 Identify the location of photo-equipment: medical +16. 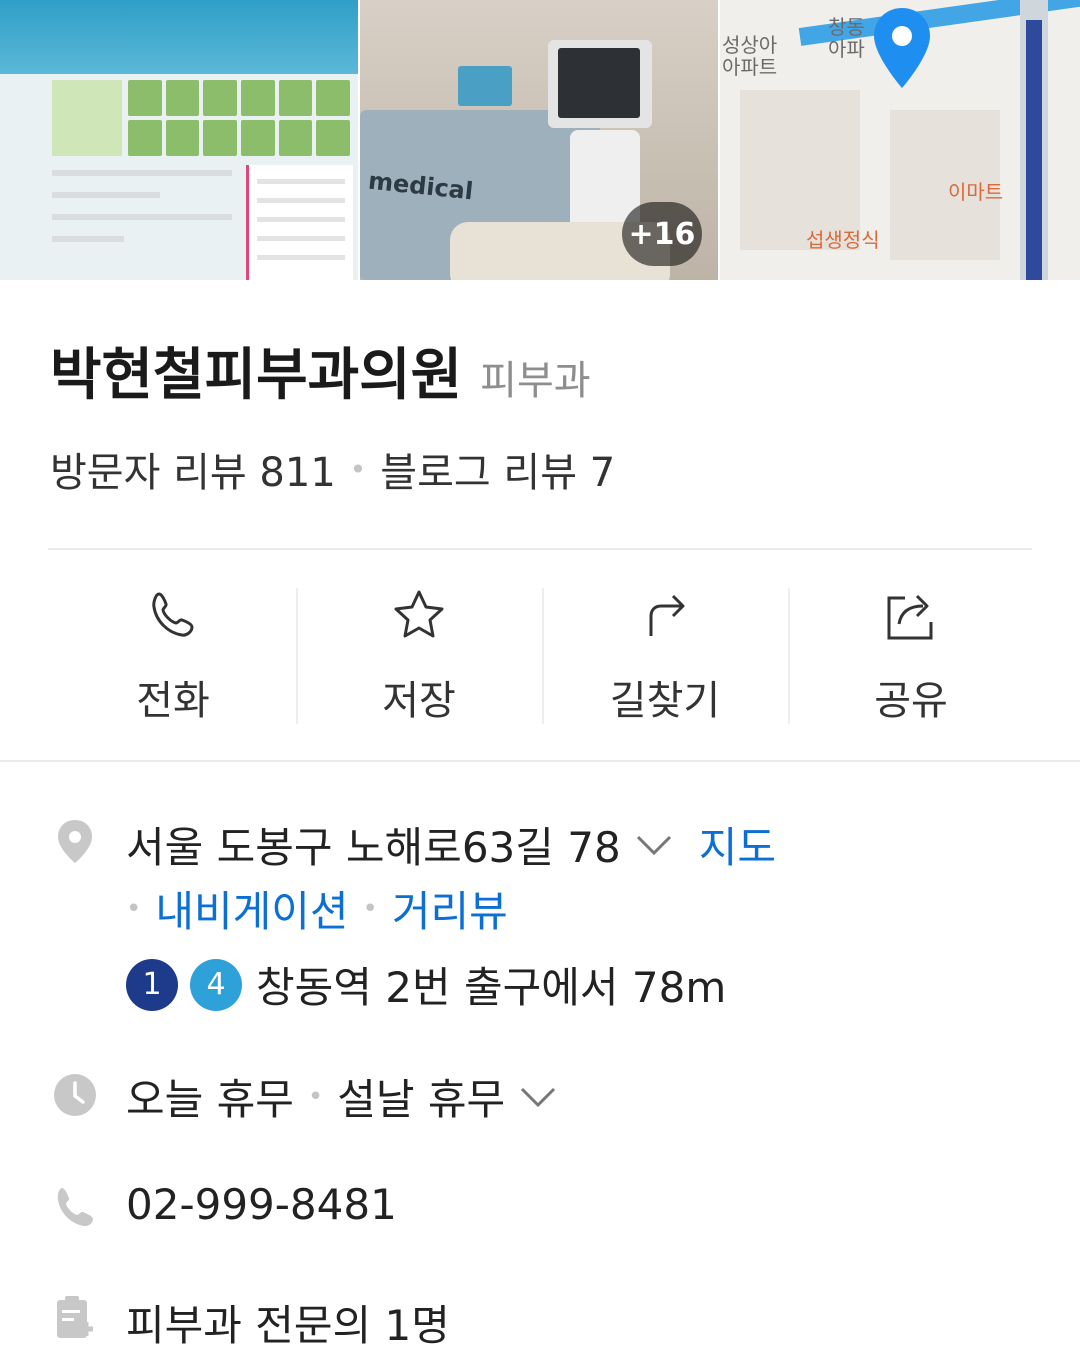
(539, 140).